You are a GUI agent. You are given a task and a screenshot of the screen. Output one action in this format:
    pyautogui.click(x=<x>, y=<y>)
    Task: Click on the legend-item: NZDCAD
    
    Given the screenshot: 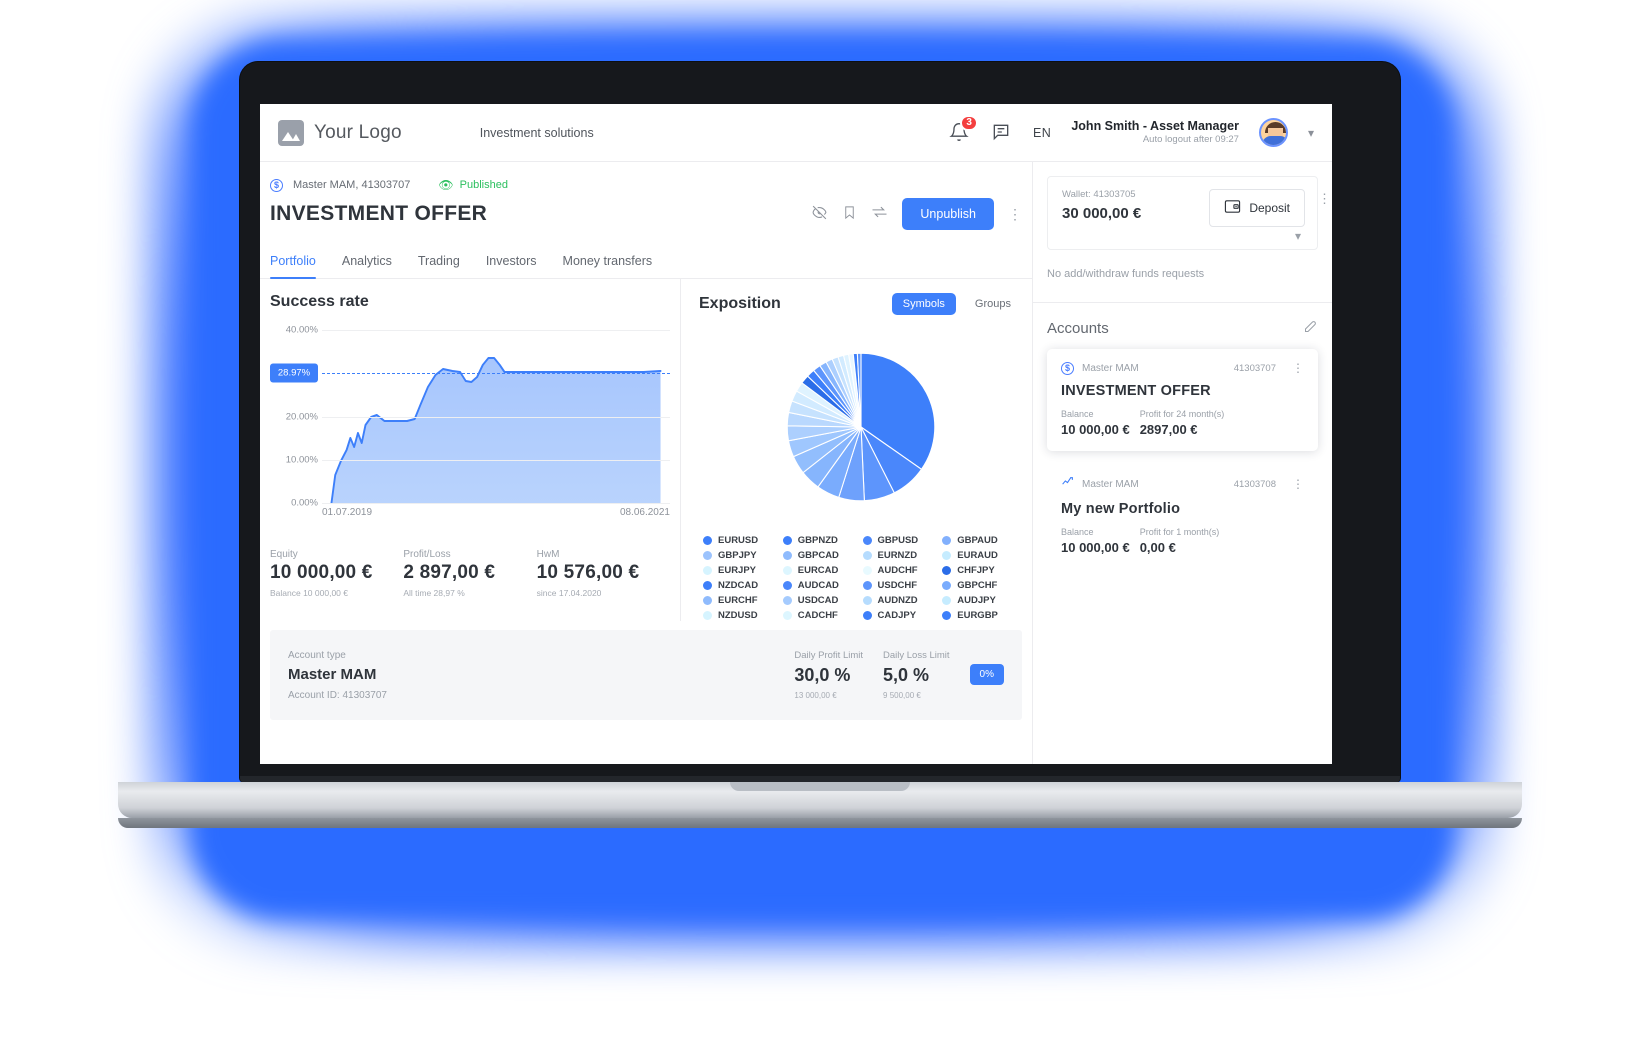 What is the action you would take?
    pyautogui.click(x=740, y=585)
    